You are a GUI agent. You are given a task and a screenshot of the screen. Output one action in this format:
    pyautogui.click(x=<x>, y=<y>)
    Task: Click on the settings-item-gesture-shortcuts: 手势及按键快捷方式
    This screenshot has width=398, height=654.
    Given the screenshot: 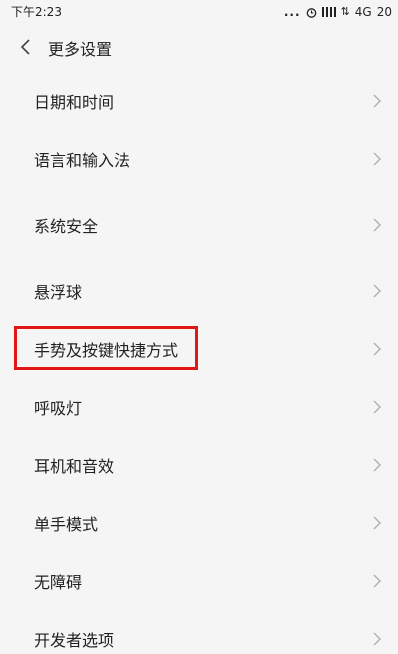 What is the action you would take?
    pyautogui.click(x=199, y=349)
    